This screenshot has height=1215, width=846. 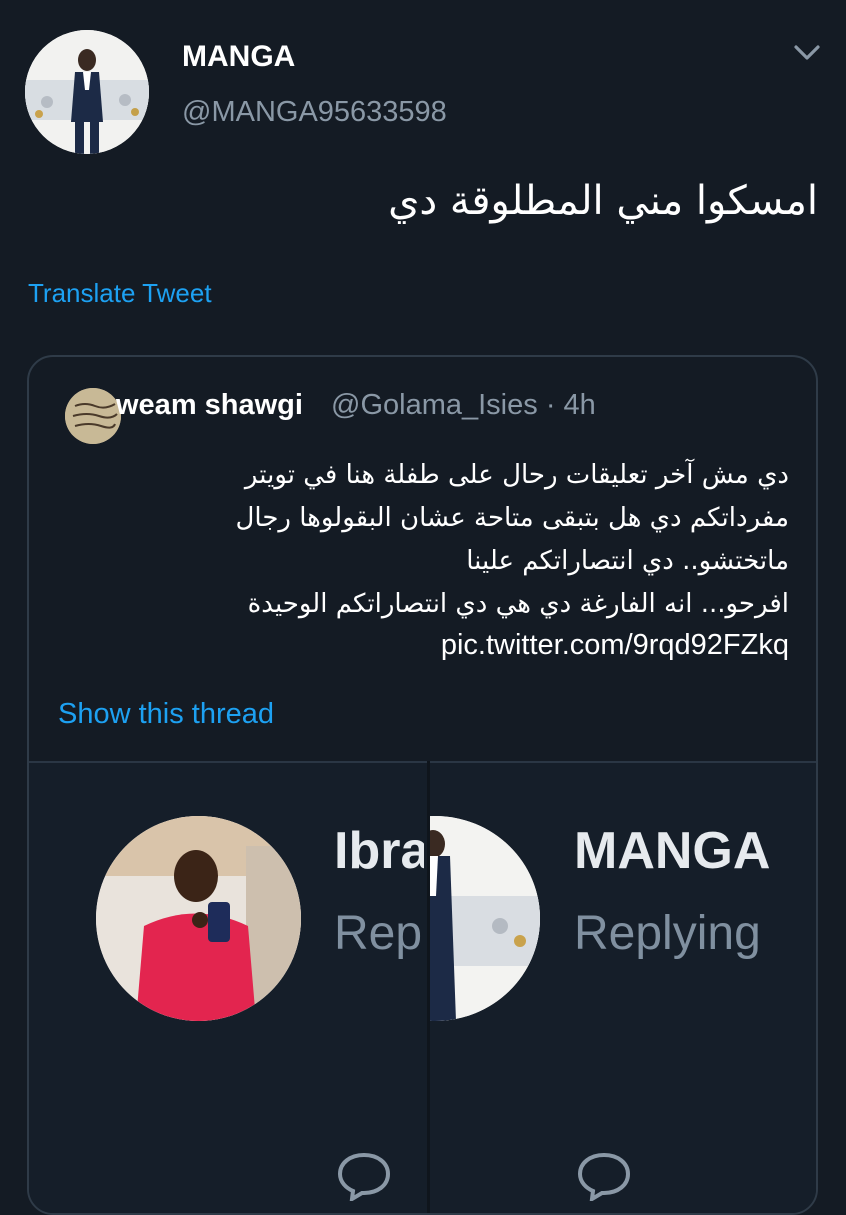 What do you see at coordinates (93, 416) in the screenshot?
I see `quoted-author-avatar` at bounding box center [93, 416].